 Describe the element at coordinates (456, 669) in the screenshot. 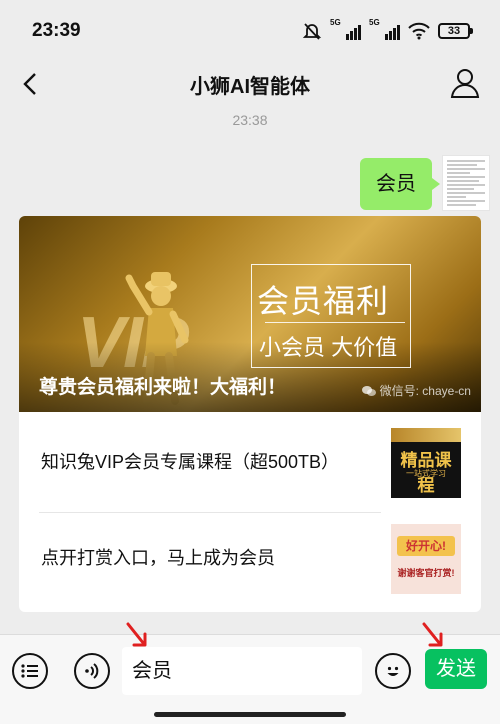

I see `send-button: 发送` at that location.